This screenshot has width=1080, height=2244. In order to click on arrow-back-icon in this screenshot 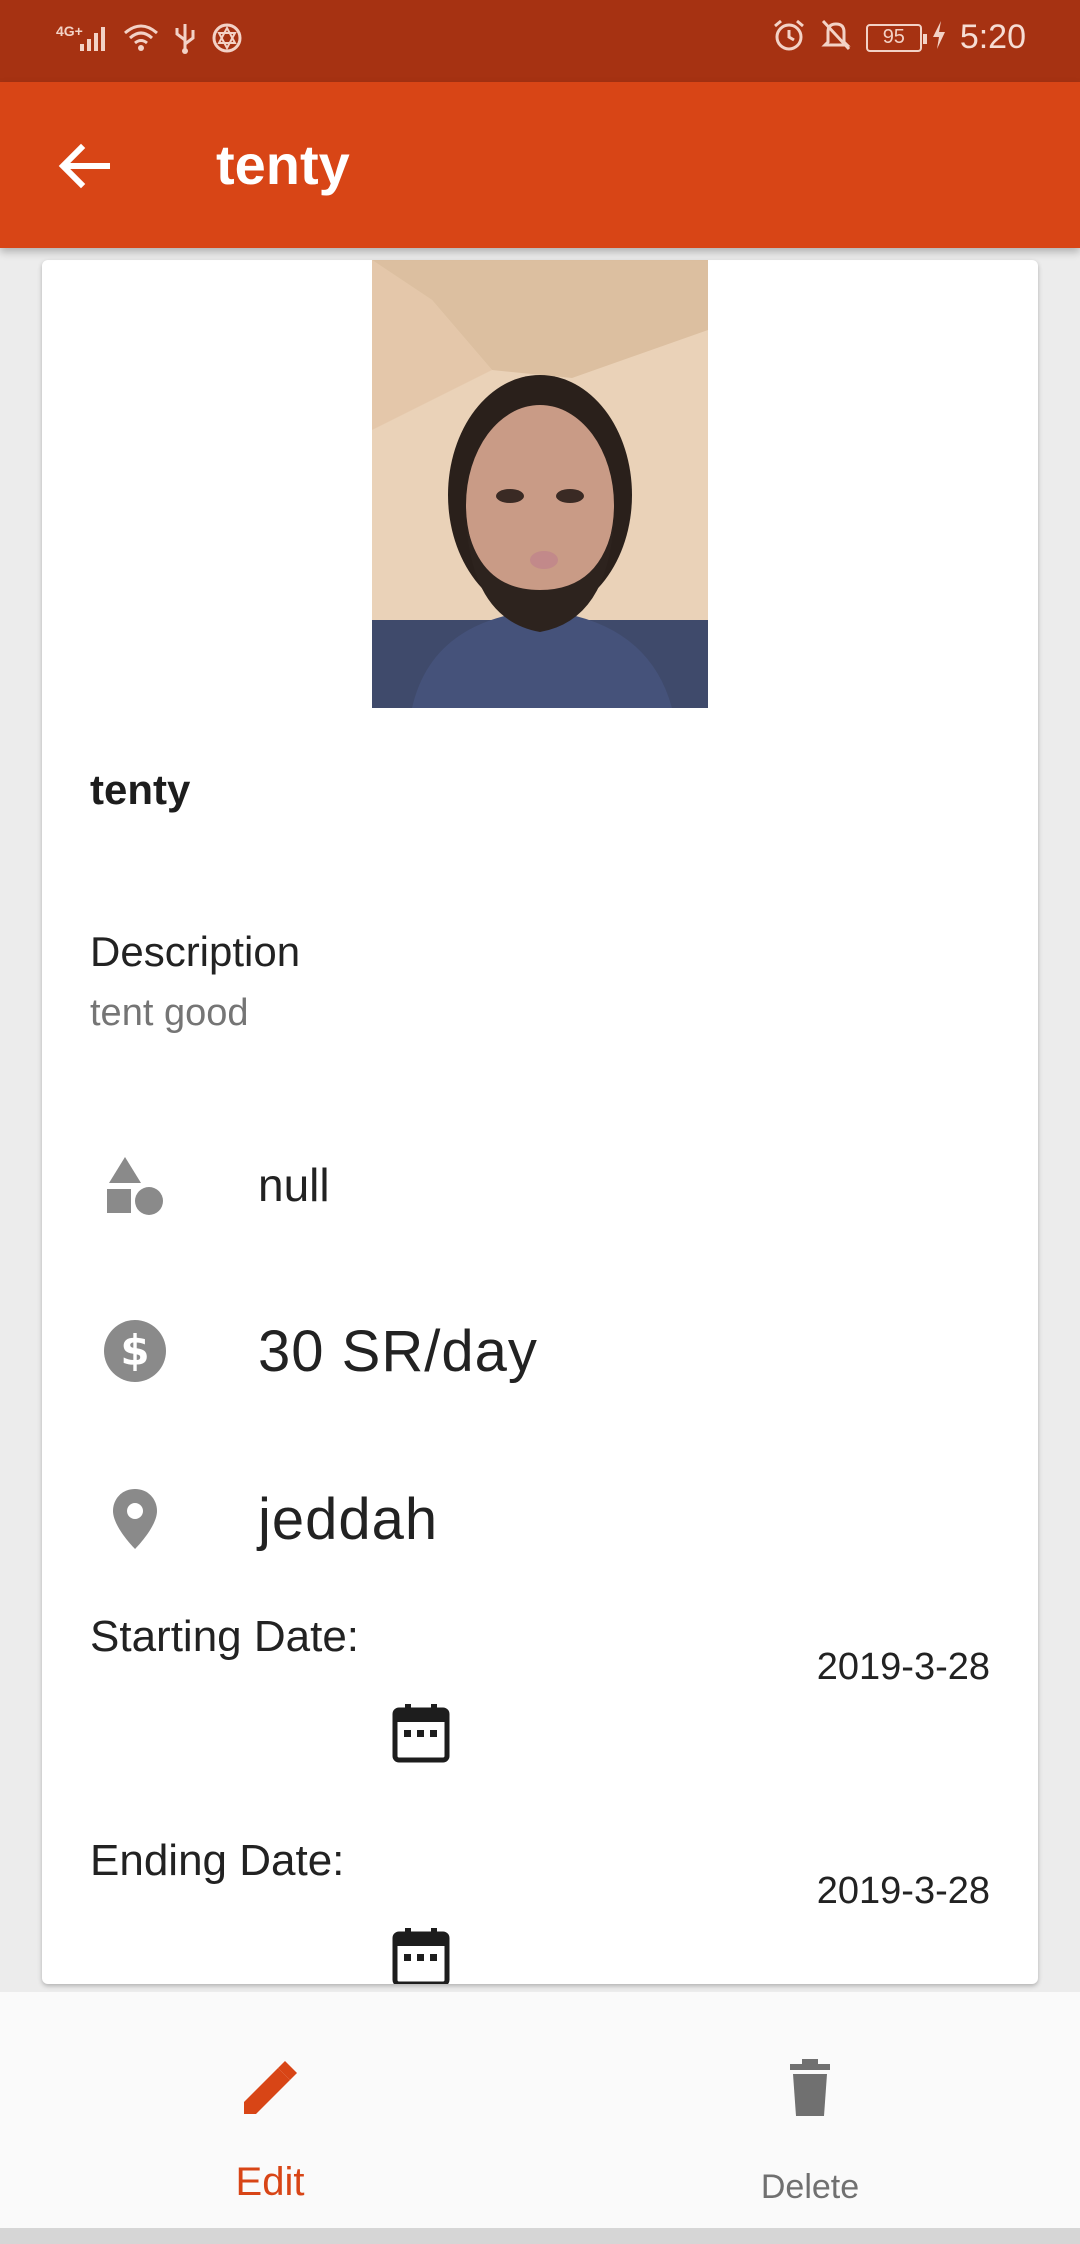, I will do `click(84, 166)`.